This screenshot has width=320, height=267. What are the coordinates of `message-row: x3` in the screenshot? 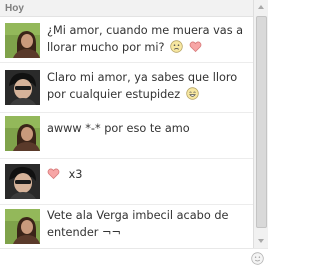 It's located at (126, 181).